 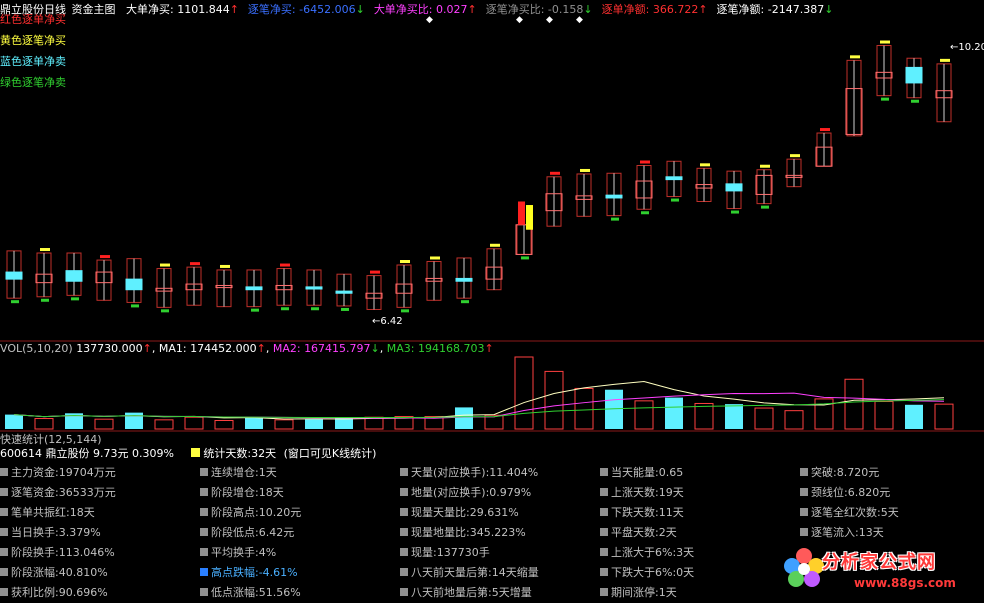 I want to click on stat-2-1: 地量(对应换手):0.979%, so click(x=465, y=493).